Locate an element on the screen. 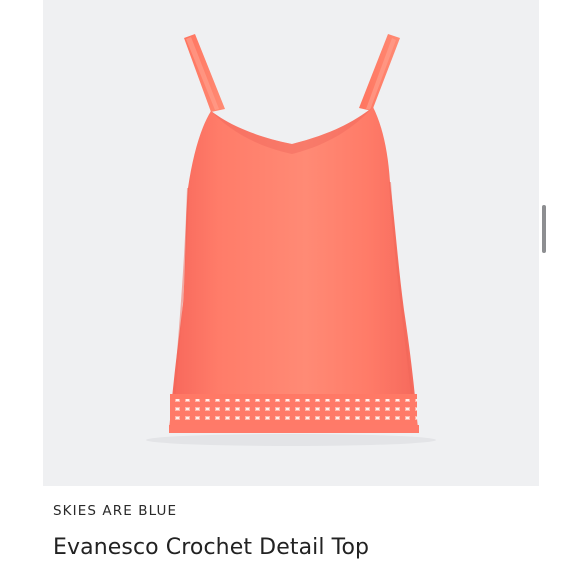 This screenshot has width=580, height=580. crochet-hem is located at coordinates (293, 412).